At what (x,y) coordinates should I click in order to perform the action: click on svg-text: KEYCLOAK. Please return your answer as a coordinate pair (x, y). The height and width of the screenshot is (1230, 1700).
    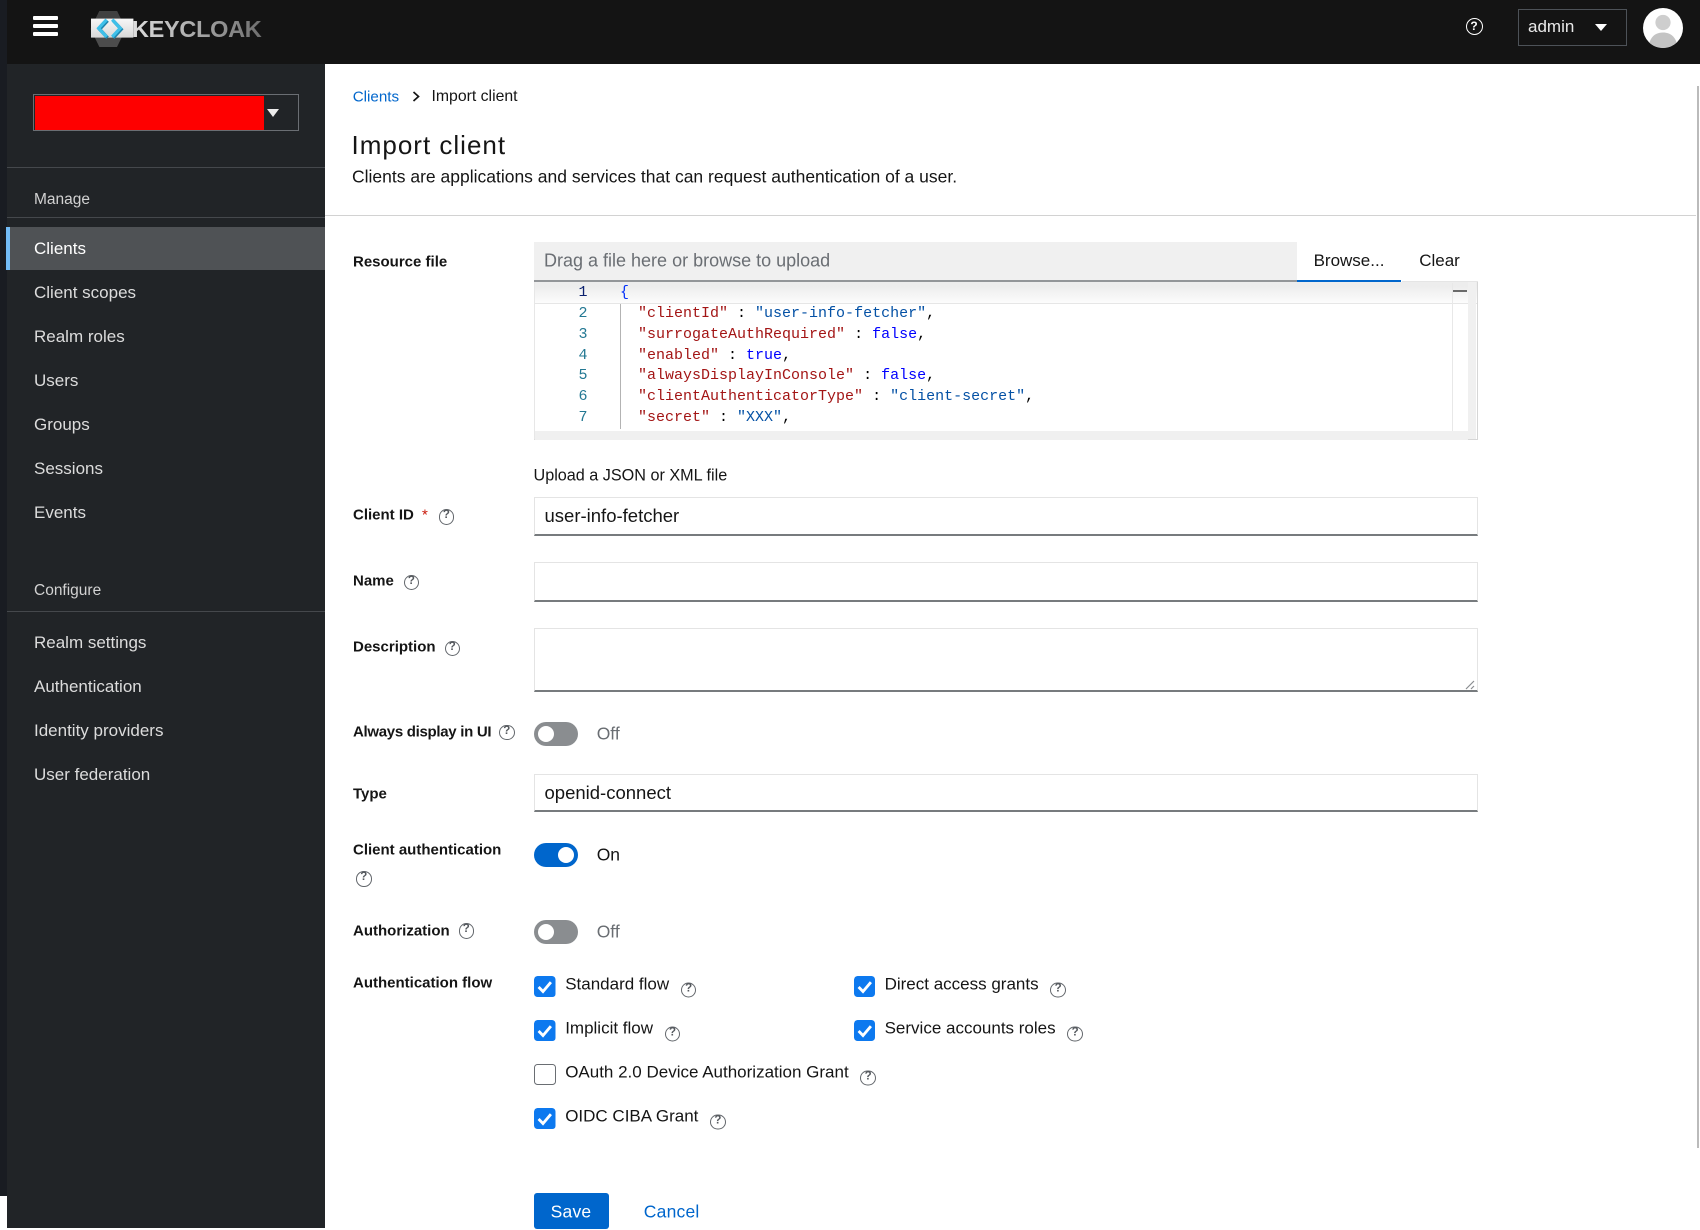
    Looking at the image, I should click on (197, 29).